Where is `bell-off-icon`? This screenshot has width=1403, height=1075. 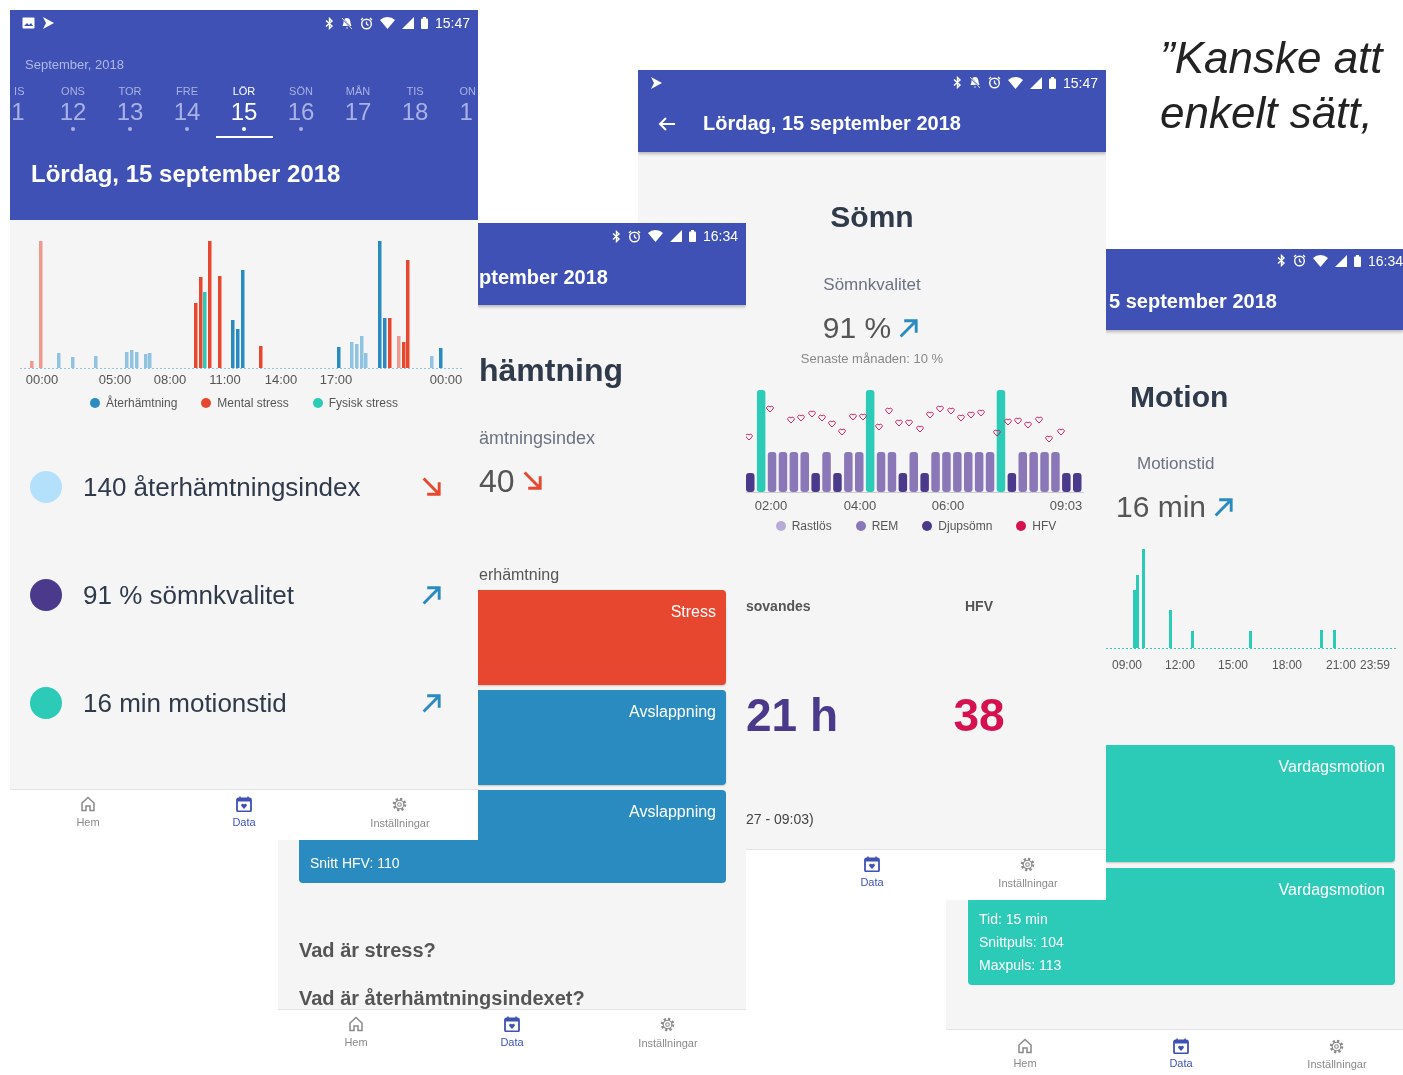 bell-off-icon is located at coordinates (974, 82).